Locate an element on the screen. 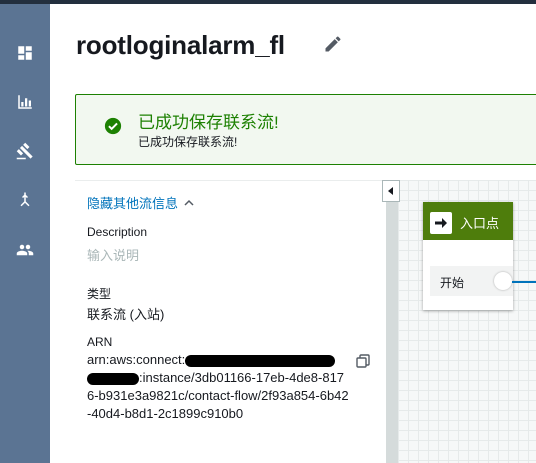 This screenshot has height=463, width=536. description-label: Description is located at coordinates (117, 232).